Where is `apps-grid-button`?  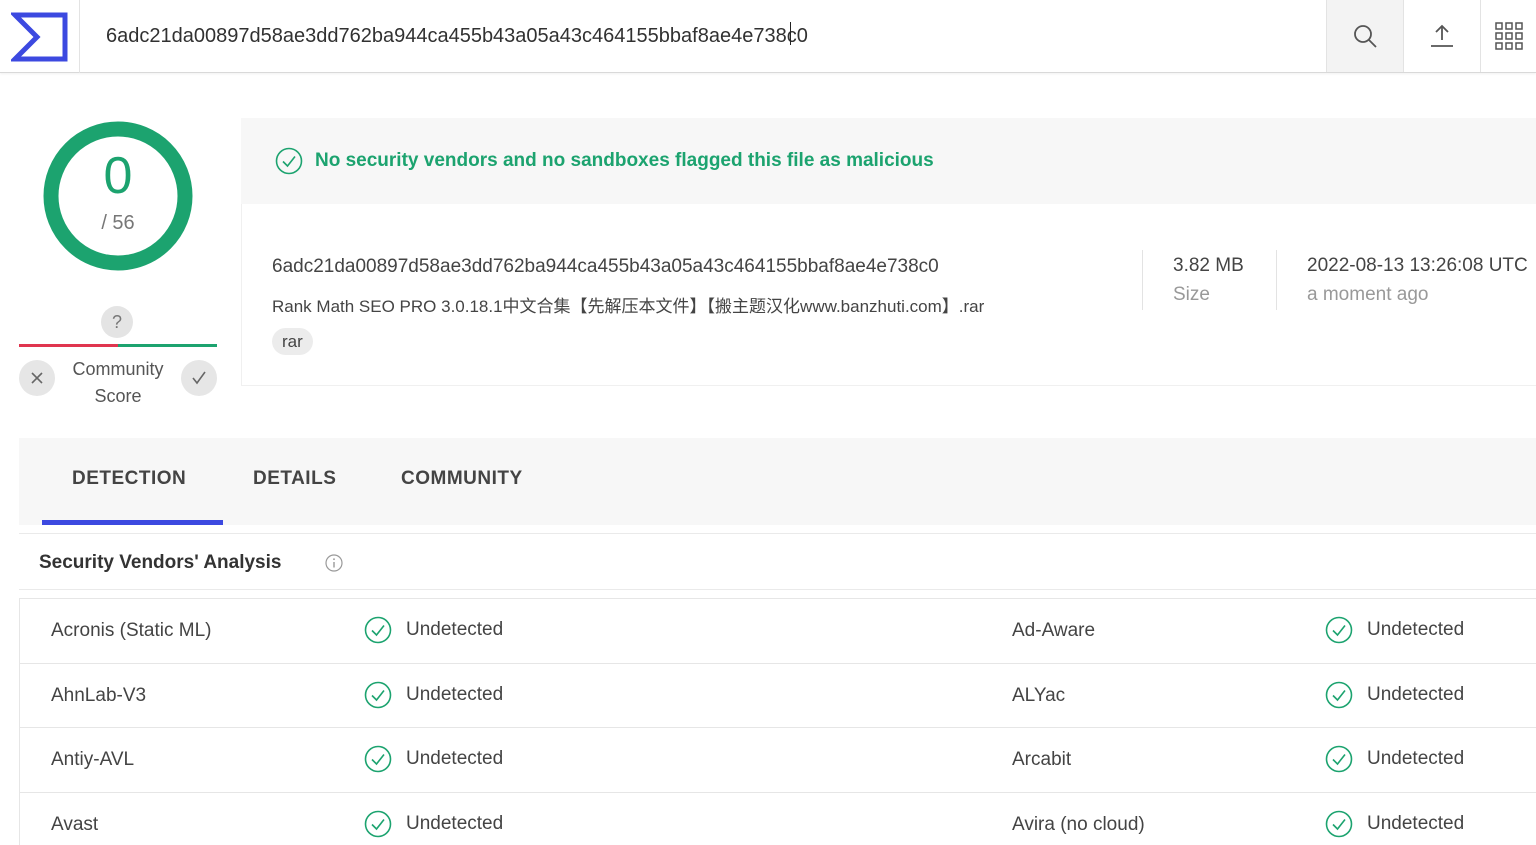
apps-grid-button is located at coordinates (1508, 36).